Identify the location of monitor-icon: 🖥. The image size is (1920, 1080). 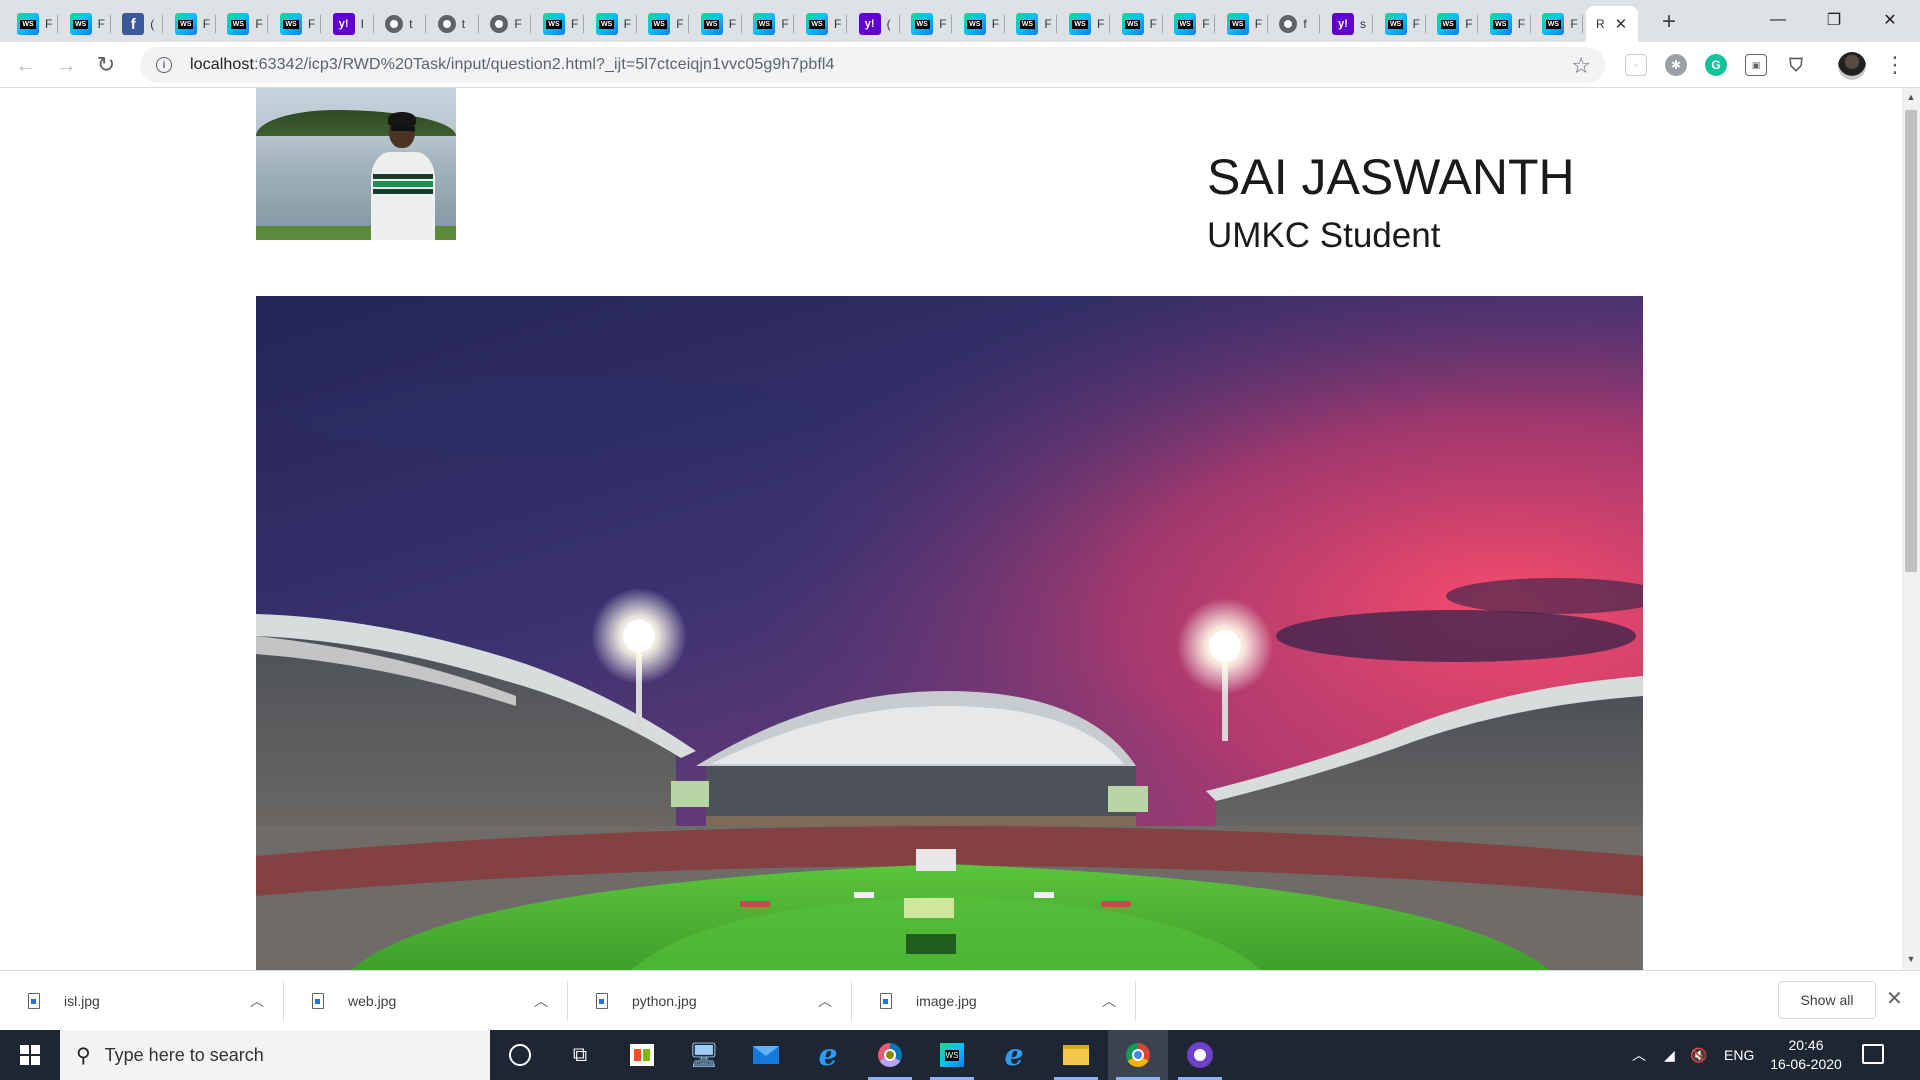
(704, 1055).